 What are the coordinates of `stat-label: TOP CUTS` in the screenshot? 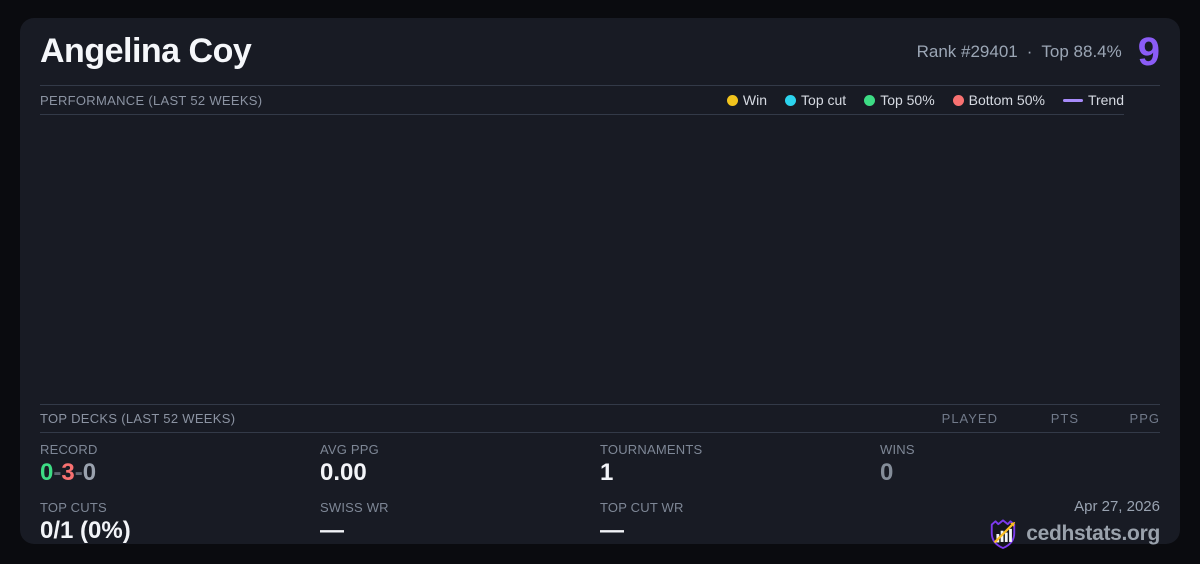 It's located at (73, 507).